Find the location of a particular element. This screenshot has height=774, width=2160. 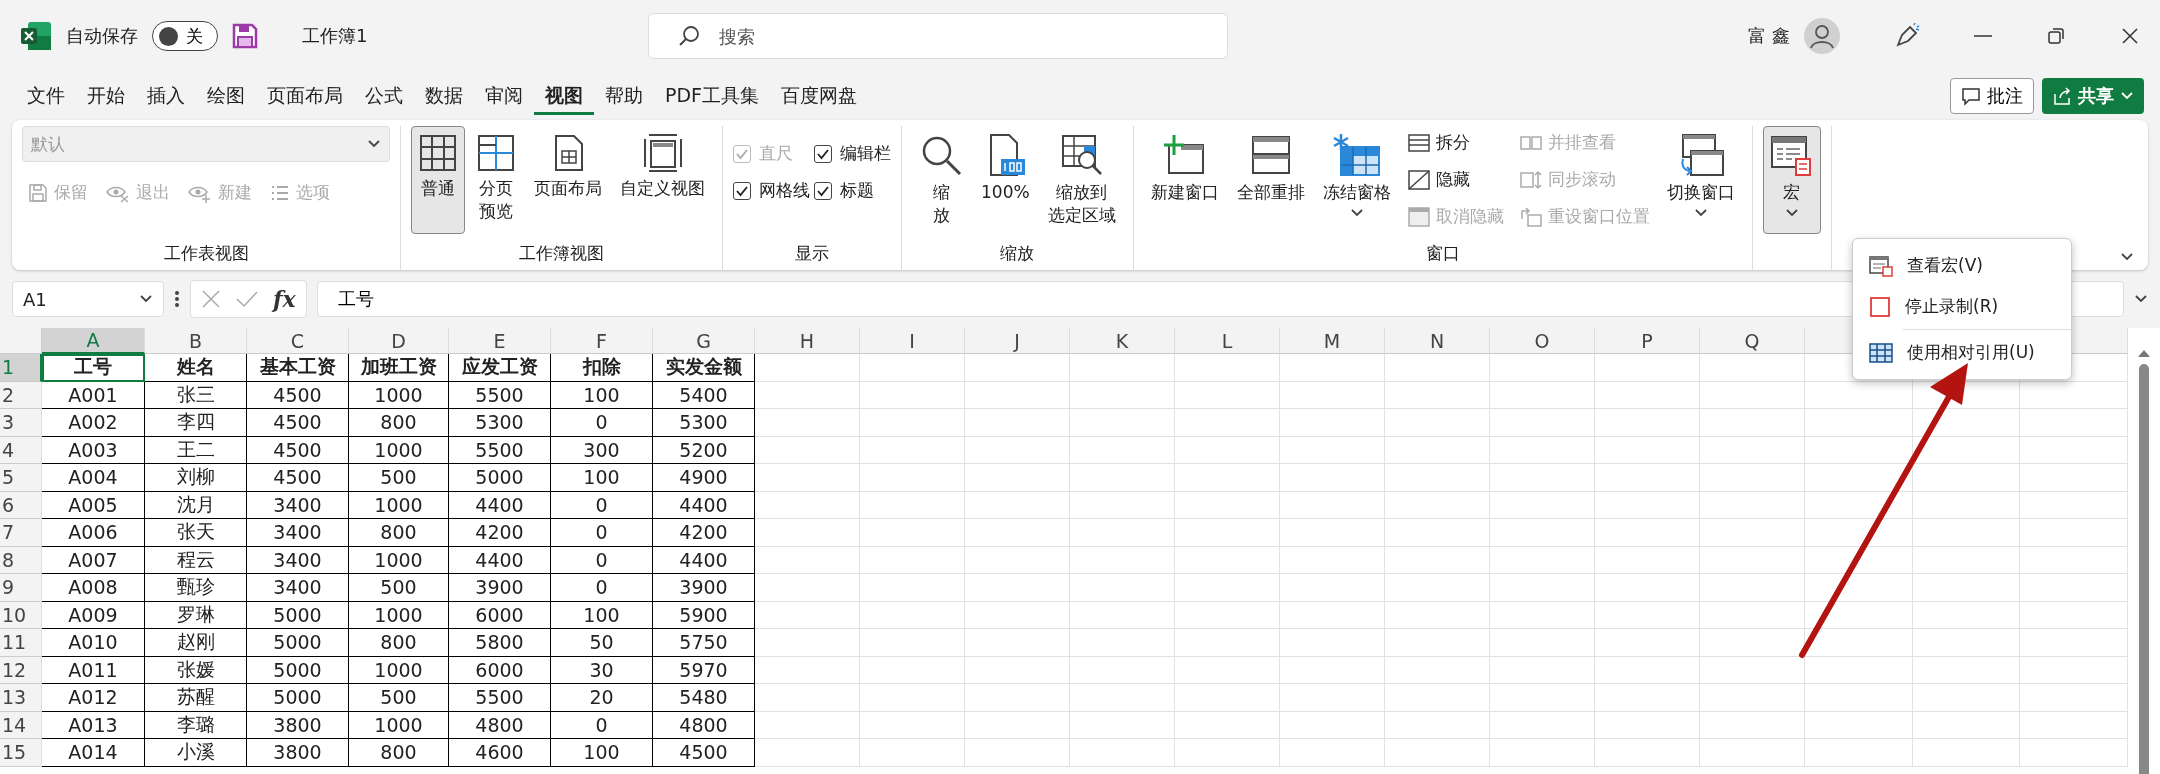

column-header: H is located at coordinates (807, 341).